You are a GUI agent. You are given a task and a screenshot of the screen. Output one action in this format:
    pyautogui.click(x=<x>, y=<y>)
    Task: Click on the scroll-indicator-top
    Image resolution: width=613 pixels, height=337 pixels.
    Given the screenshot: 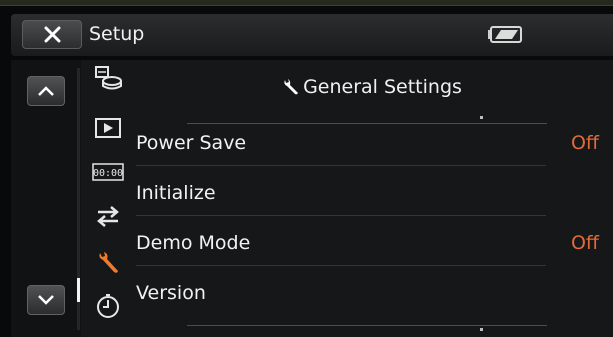 What is the action you would take?
    pyautogui.click(x=481, y=117)
    